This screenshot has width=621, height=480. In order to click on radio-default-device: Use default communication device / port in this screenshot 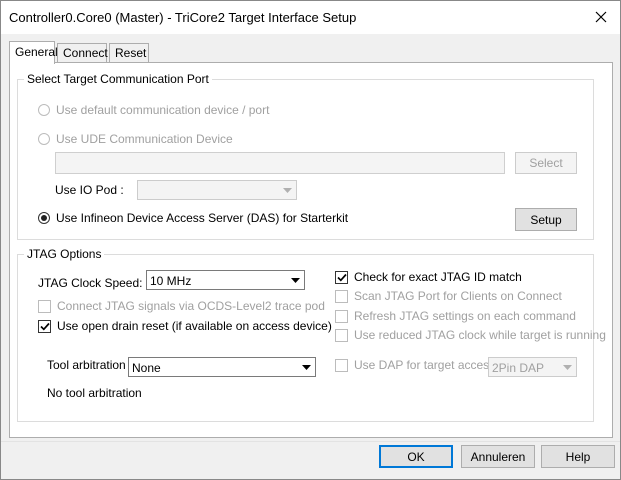, I will do `click(153, 110)`.